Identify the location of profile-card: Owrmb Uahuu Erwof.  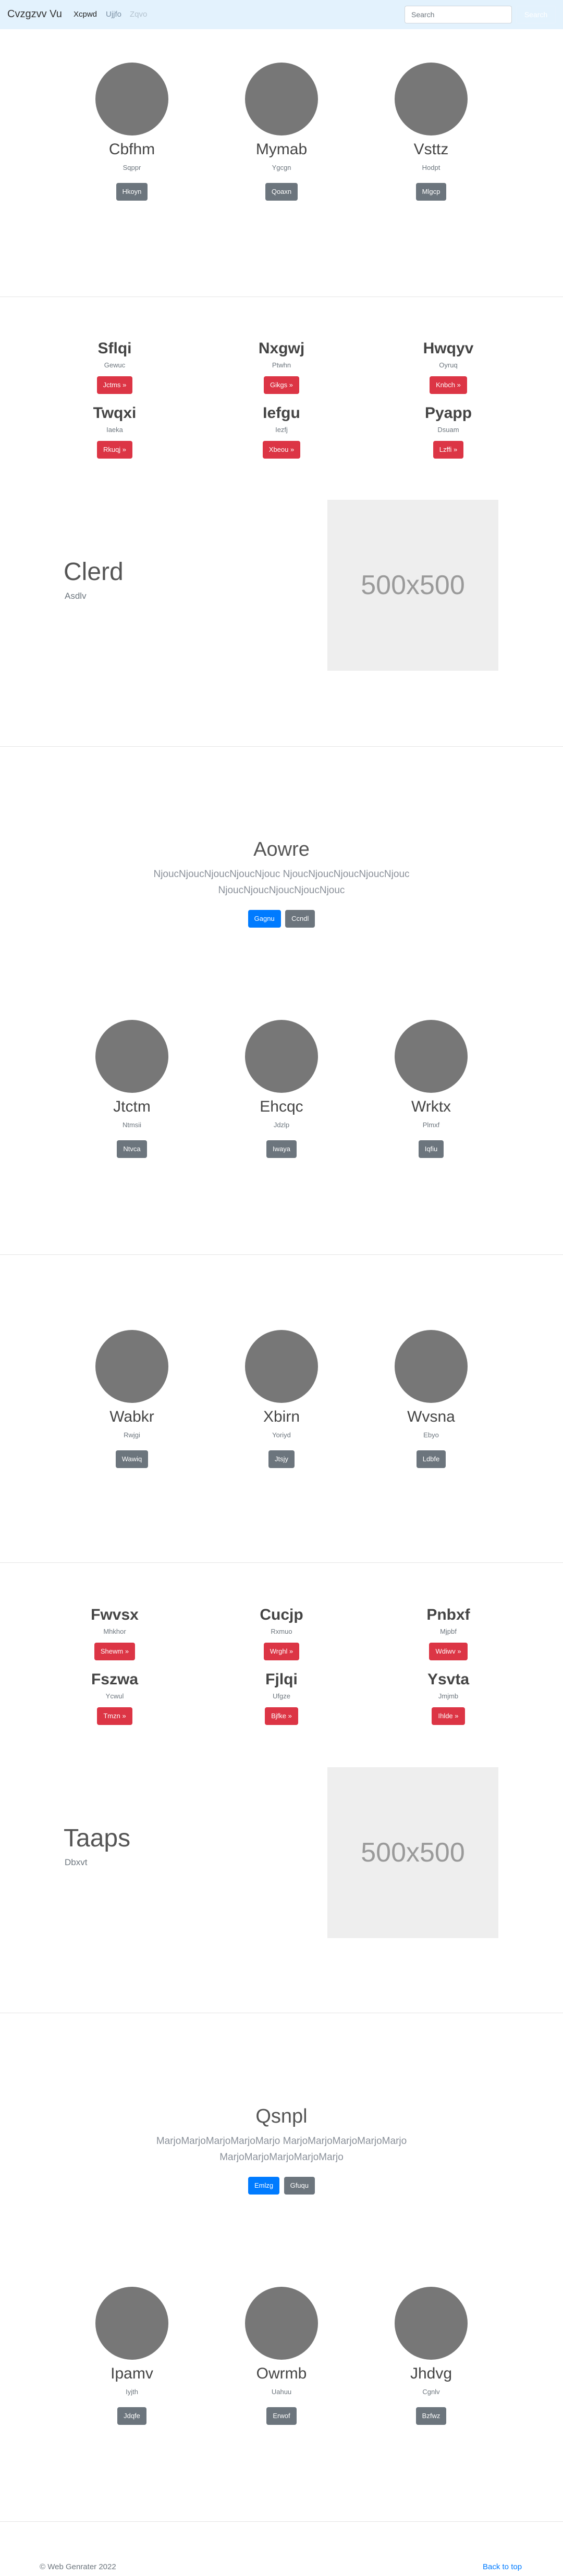
(281, 2356).